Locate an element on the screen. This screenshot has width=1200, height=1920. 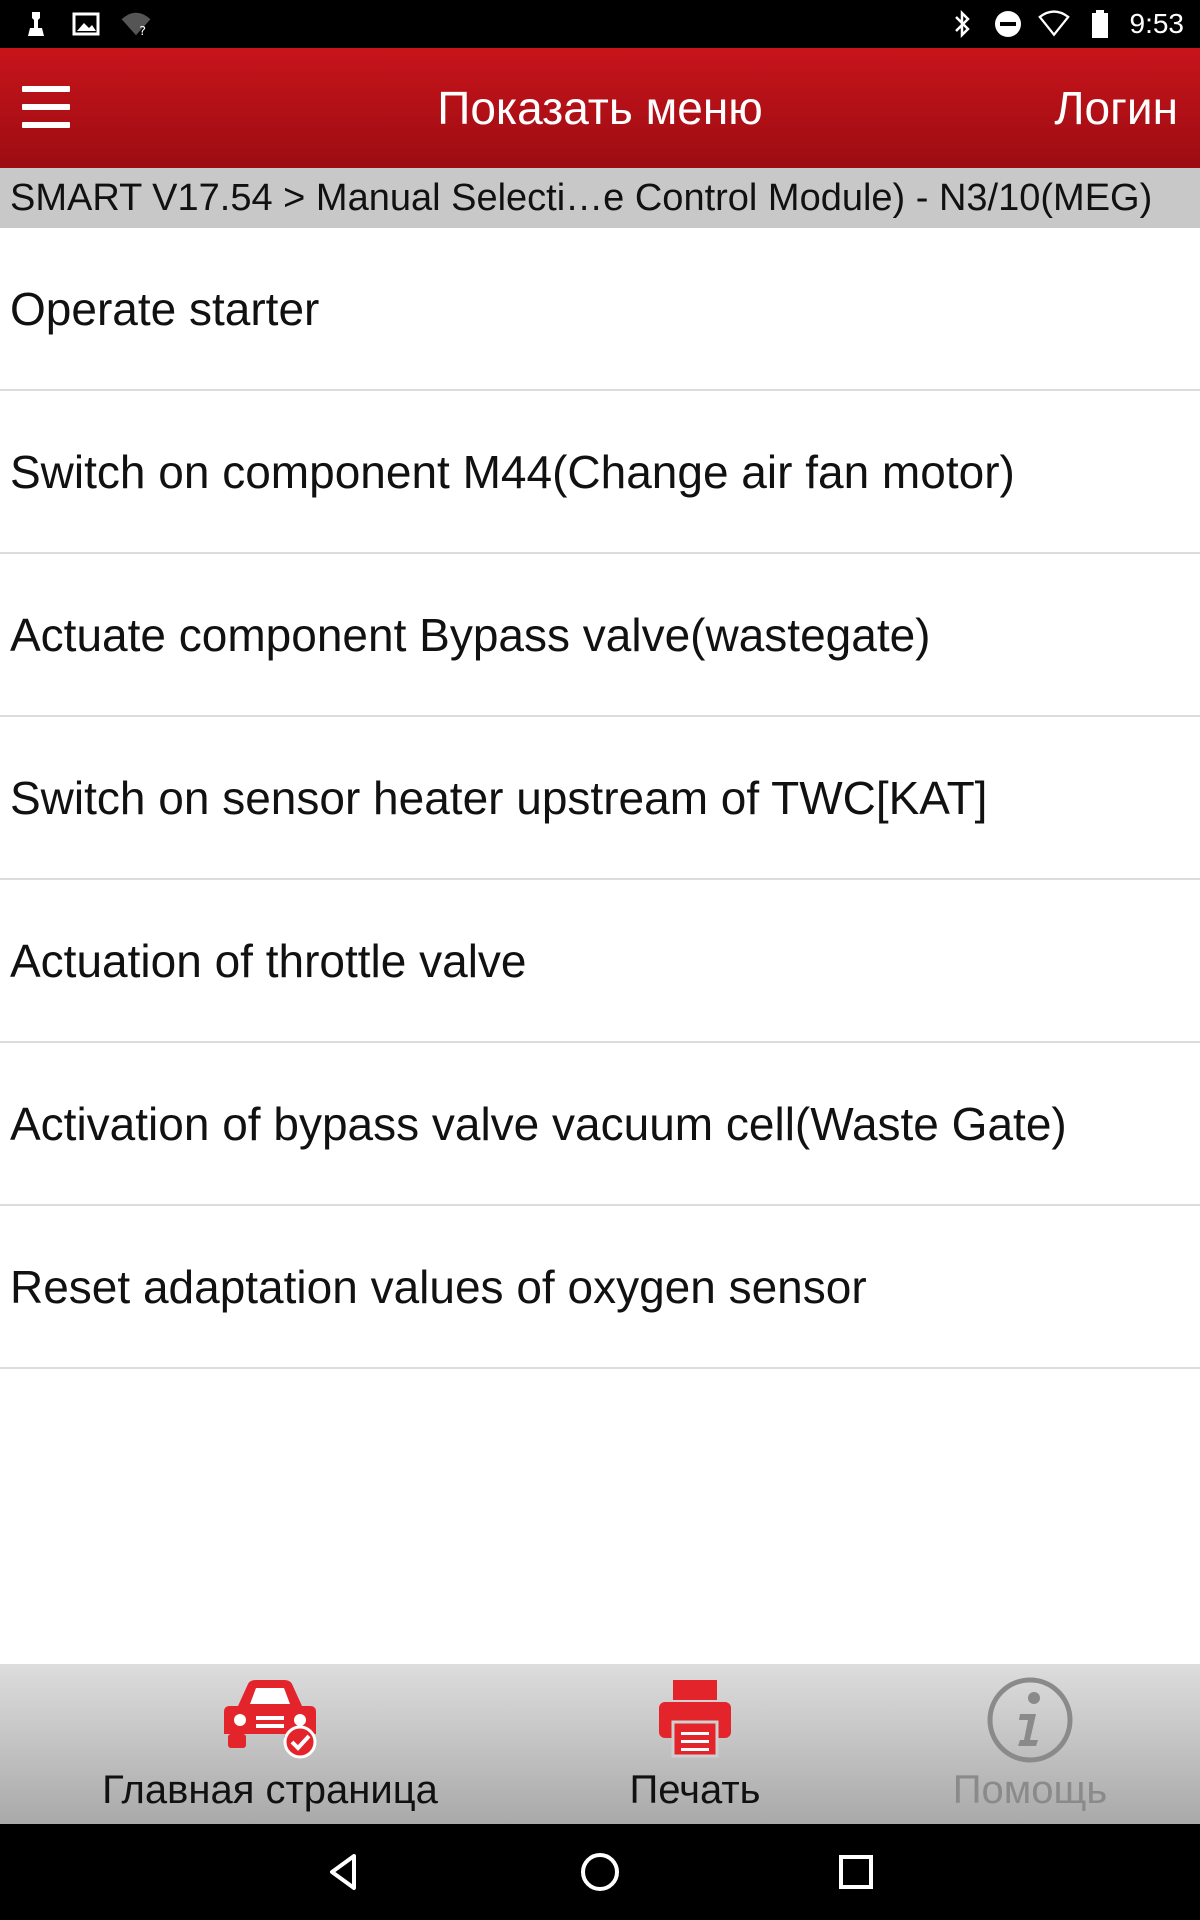
do-not-disturb-icon is located at coordinates (1007, 24).